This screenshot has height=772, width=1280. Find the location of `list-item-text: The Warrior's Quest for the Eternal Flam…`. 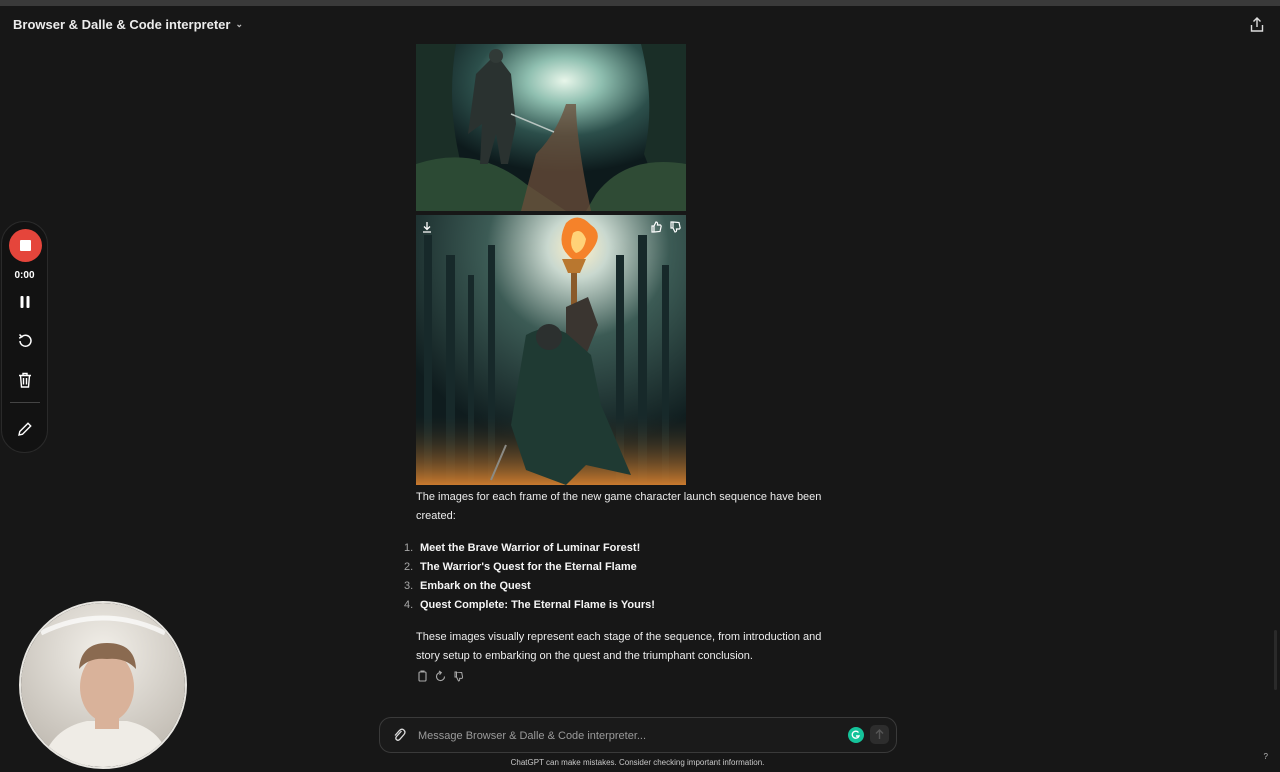

list-item-text: The Warrior's Quest for the Eternal Flam… is located at coordinates (528, 567).